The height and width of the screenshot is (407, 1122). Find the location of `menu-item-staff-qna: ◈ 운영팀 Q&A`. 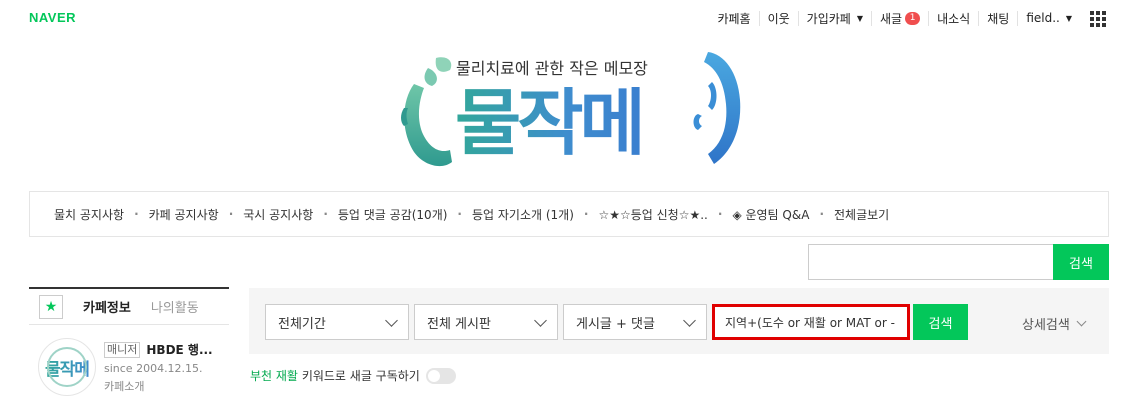

menu-item-staff-qna: ◈ 운영팀 Q&A is located at coordinates (758, 214).